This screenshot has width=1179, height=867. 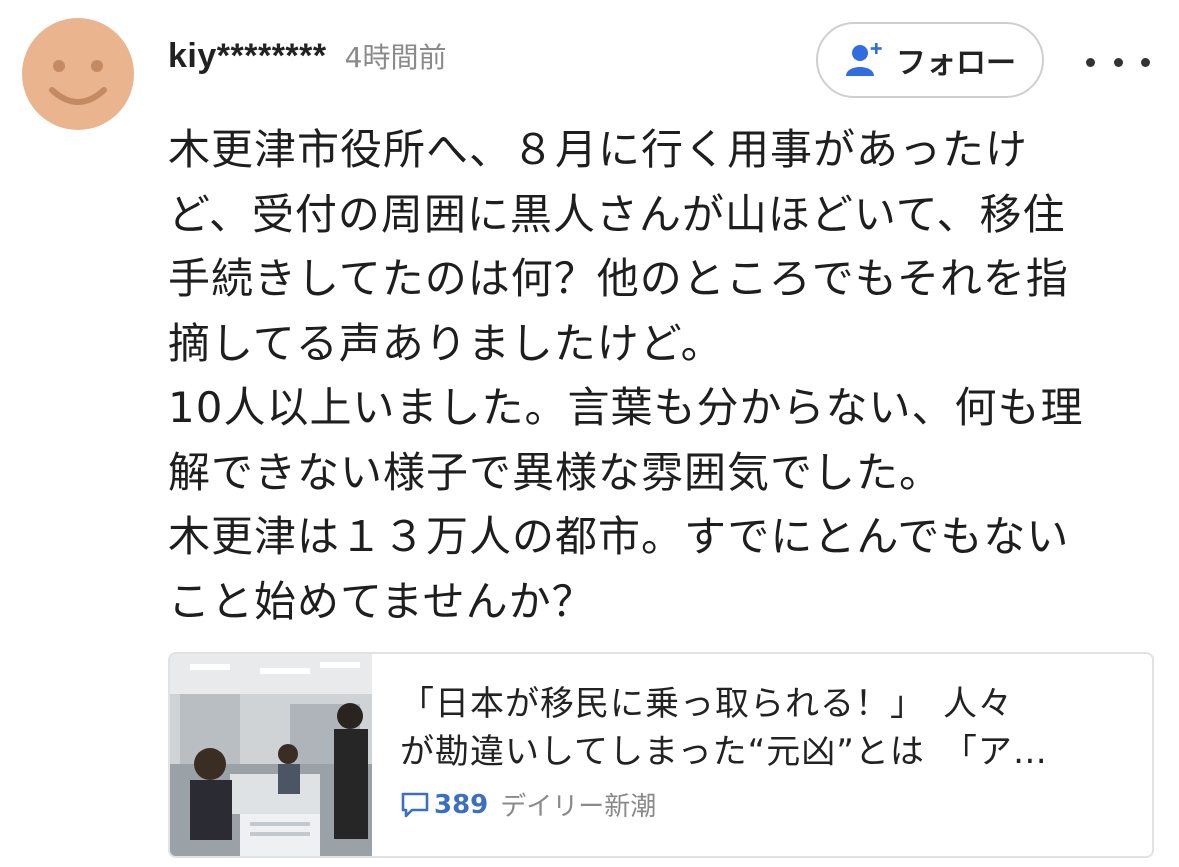 I want to click on timestamp: 4時間前, so click(x=395, y=57).